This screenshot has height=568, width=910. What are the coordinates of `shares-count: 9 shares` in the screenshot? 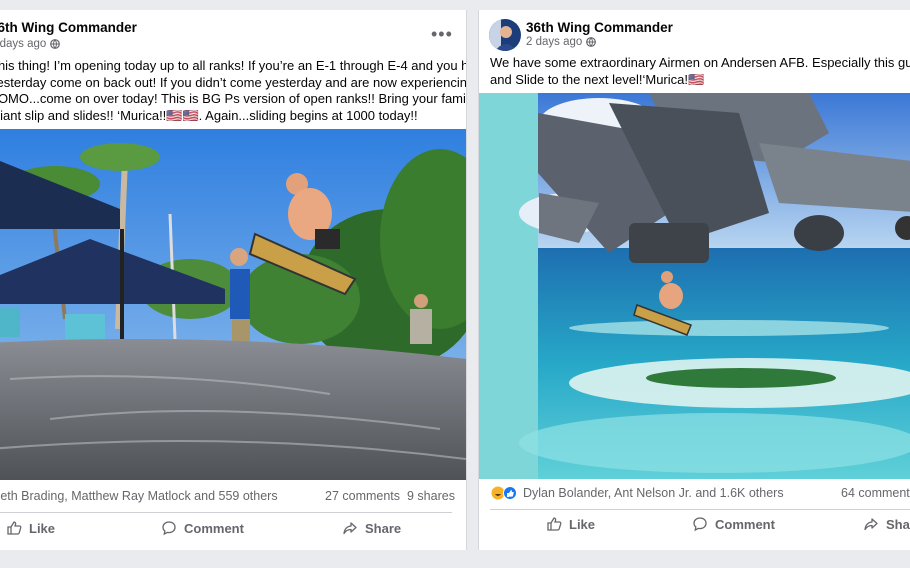 It's located at (431, 496).